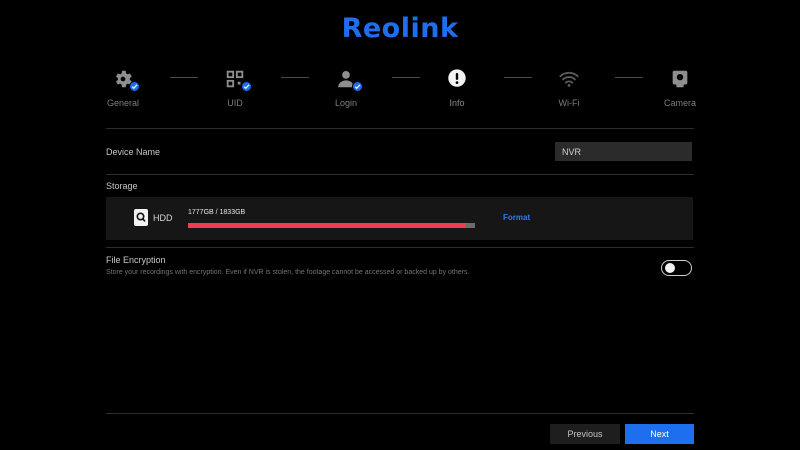  Describe the element at coordinates (122, 186) in the screenshot. I see `storage-label: Storage` at that location.